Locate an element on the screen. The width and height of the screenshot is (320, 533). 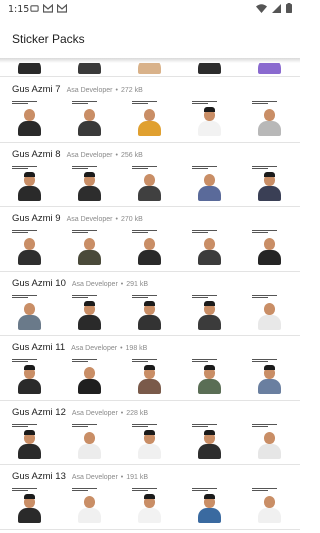
pack-header: Gus Azmi 8 Asa Developer • 256 kB is located at coordinates (77, 154).